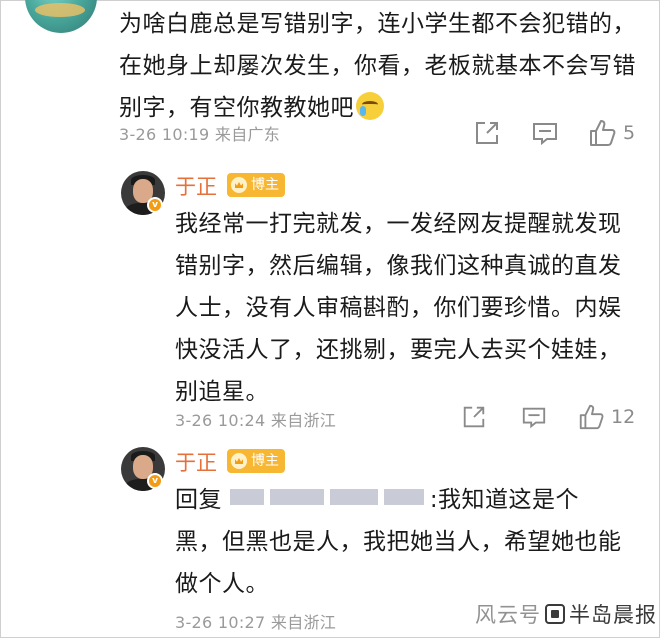 The image size is (660, 638). What do you see at coordinates (555, 614) in the screenshot?
I see `newspaper-logo-icon` at bounding box center [555, 614].